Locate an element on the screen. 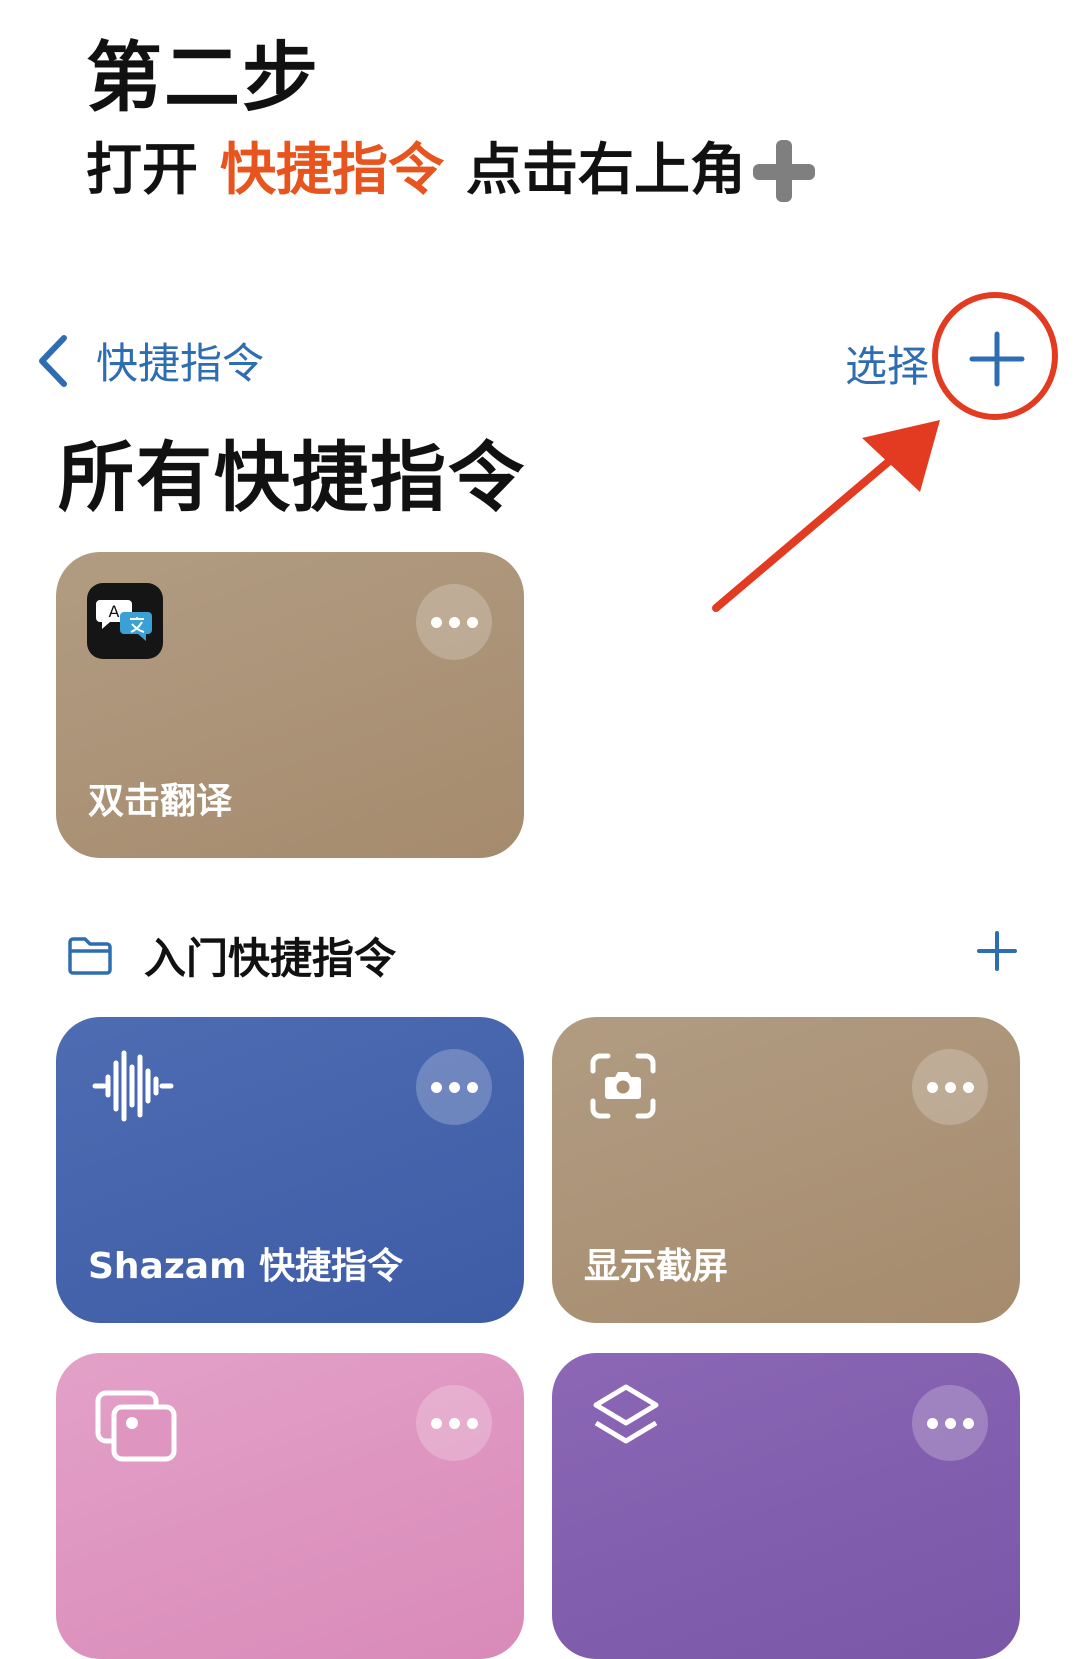 The width and height of the screenshot is (1080, 1659). card-label: 显示截屏 is located at coordinates (656, 1266).